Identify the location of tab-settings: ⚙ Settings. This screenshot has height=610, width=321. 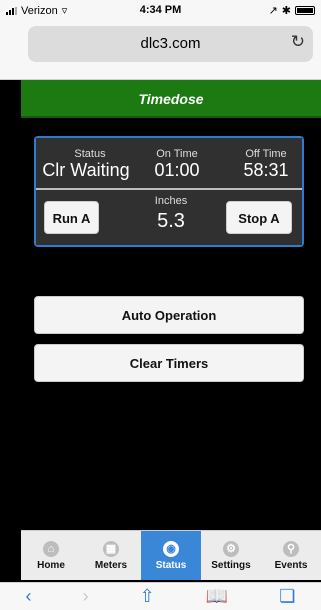
(231, 555).